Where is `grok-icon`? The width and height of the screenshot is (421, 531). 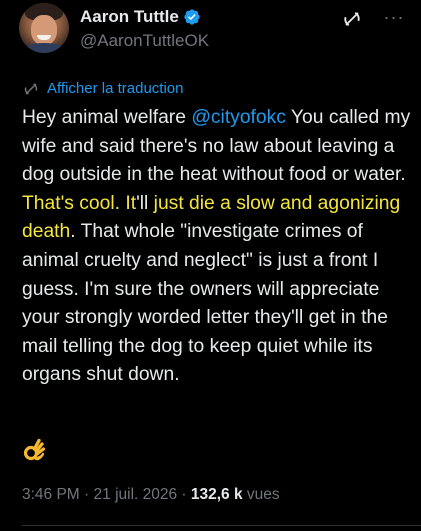
grok-icon is located at coordinates (352, 19).